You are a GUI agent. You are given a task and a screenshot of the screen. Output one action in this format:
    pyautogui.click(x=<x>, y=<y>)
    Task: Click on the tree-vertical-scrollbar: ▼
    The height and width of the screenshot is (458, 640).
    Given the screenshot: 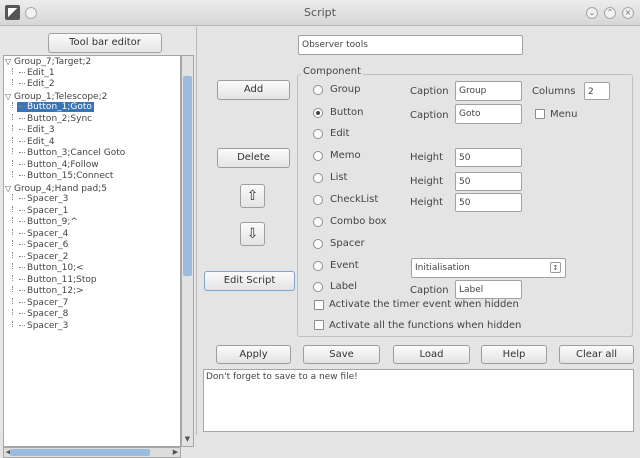 What is the action you would take?
    pyautogui.click(x=187, y=251)
    